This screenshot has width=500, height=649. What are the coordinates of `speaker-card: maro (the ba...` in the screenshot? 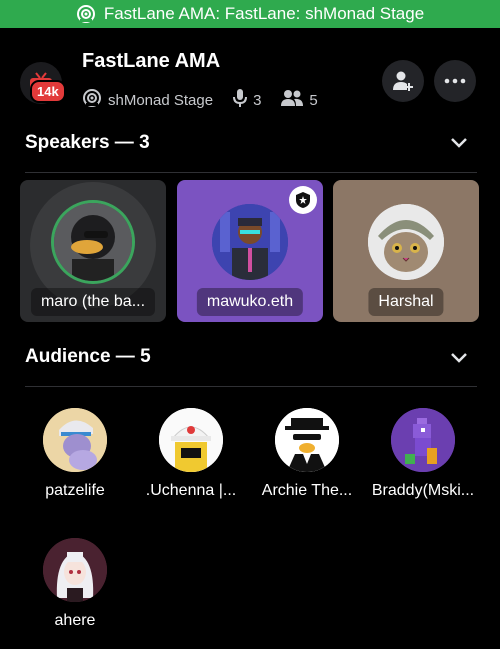 It's located at (93, 251).